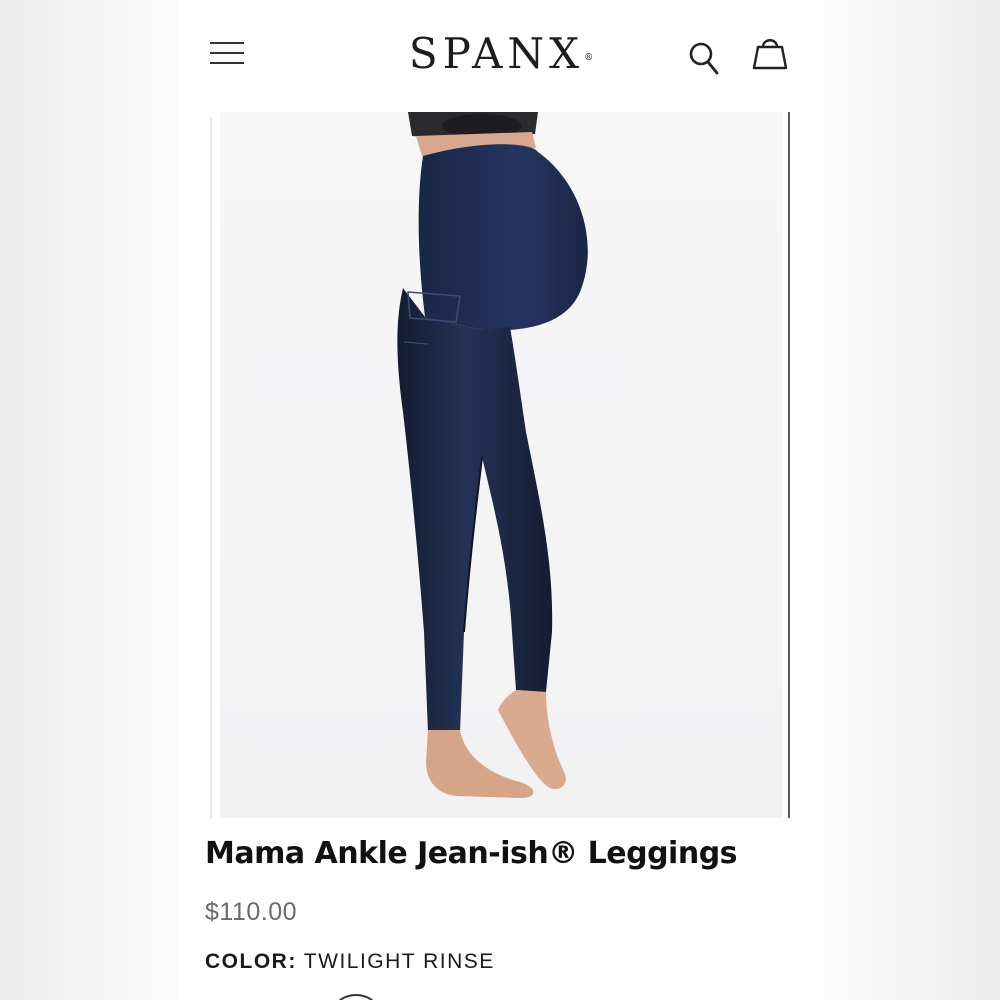 The image size is (1000, 1000). I want to click on site-header: SPANX®, so click(501, 56).